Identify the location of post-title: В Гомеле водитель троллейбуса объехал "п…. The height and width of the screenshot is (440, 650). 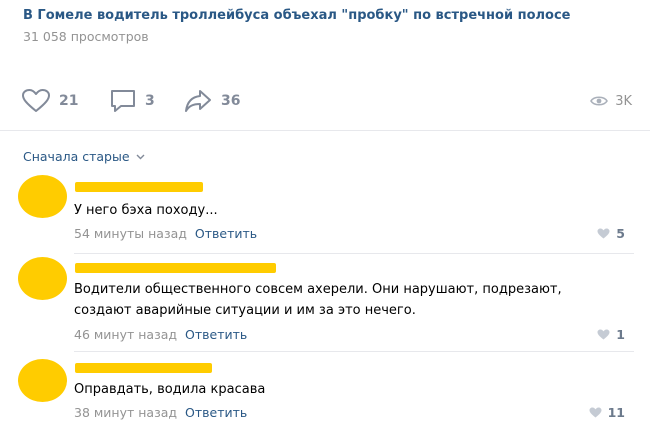
(297, 15).